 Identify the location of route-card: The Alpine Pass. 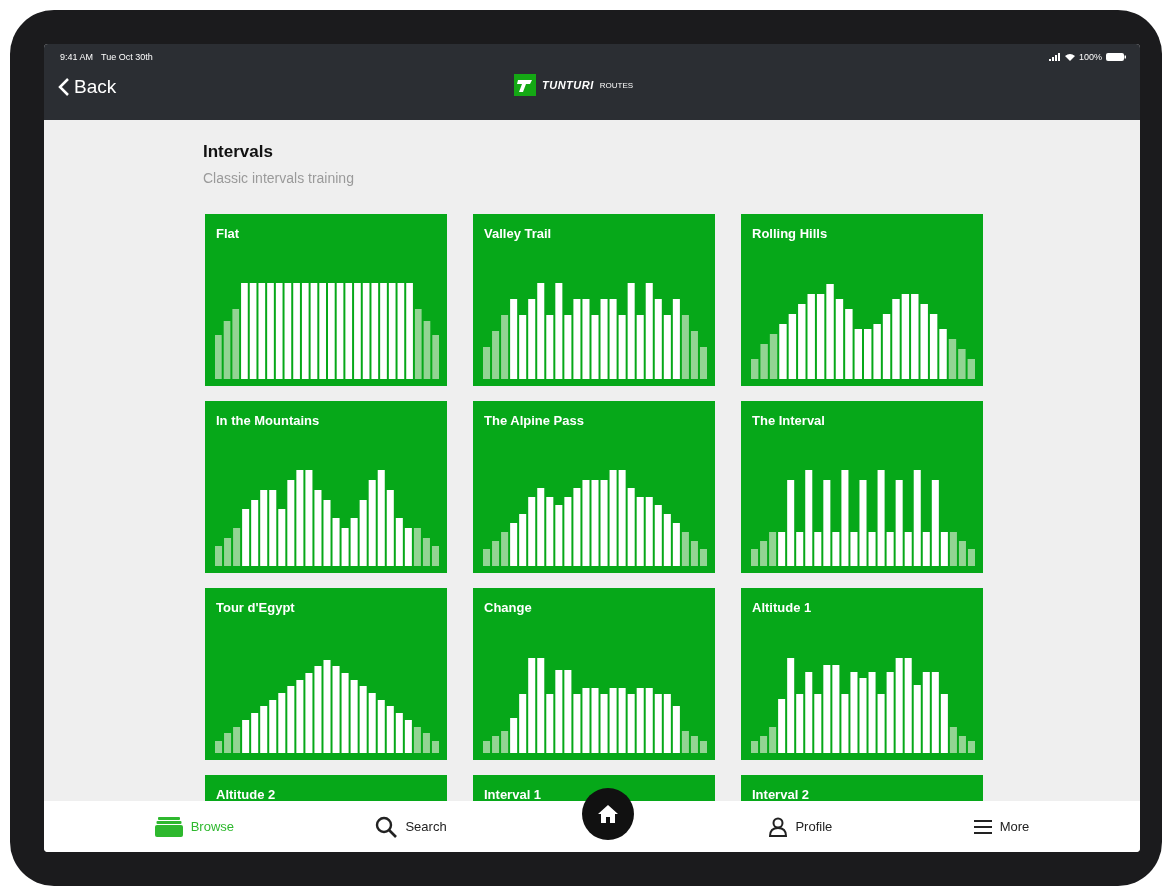
(594, 487).